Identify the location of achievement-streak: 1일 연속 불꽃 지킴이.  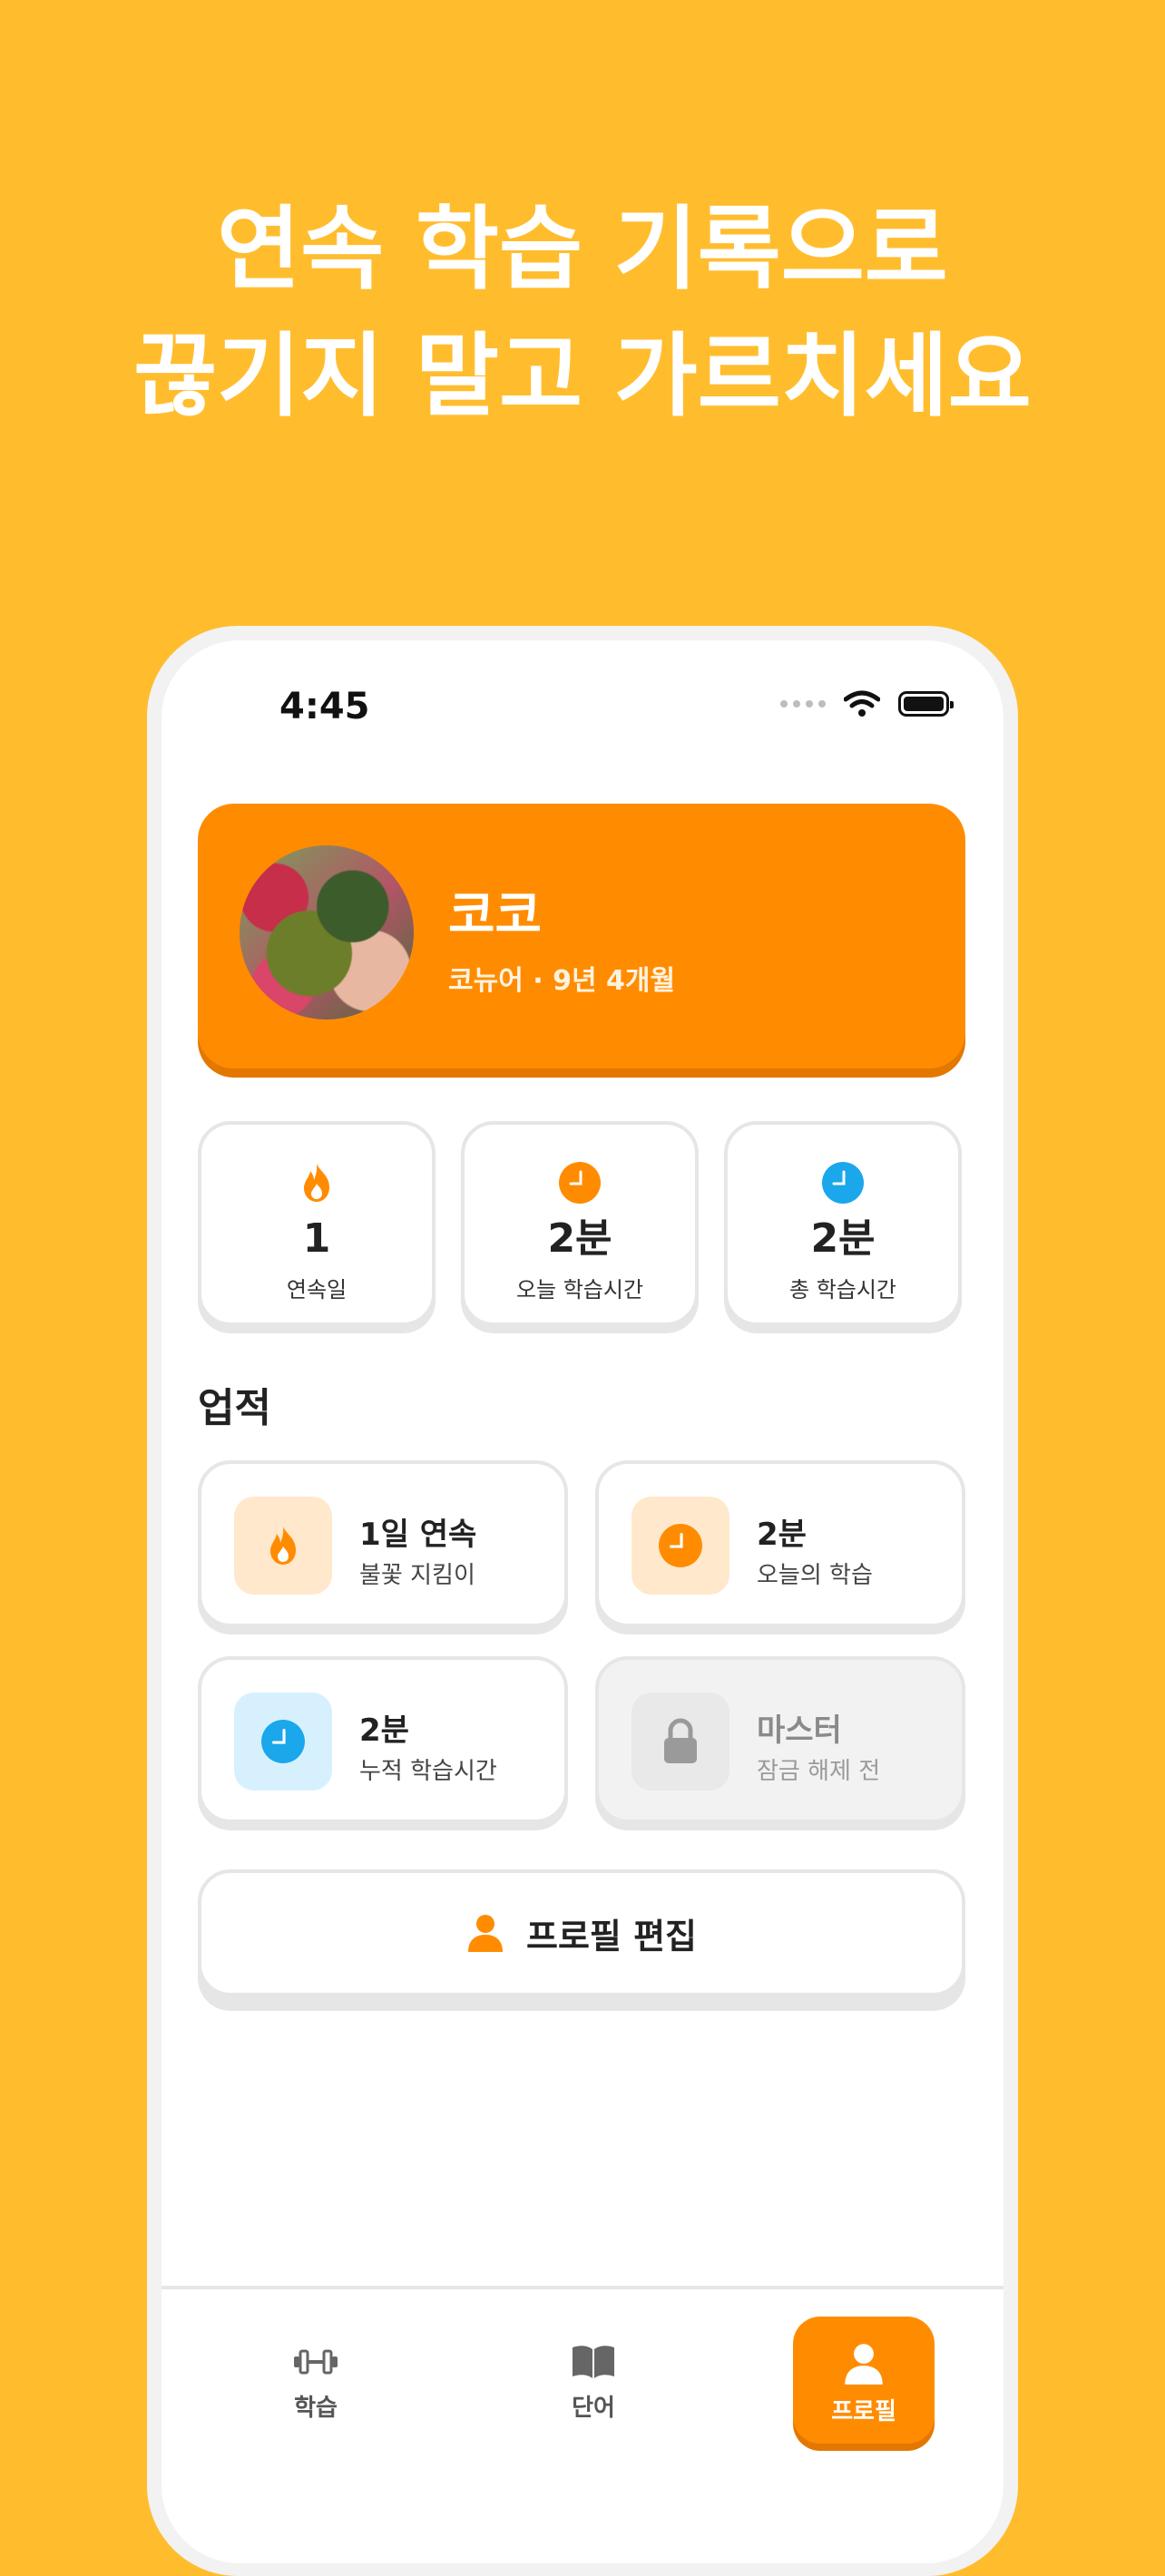
(383, 1543).